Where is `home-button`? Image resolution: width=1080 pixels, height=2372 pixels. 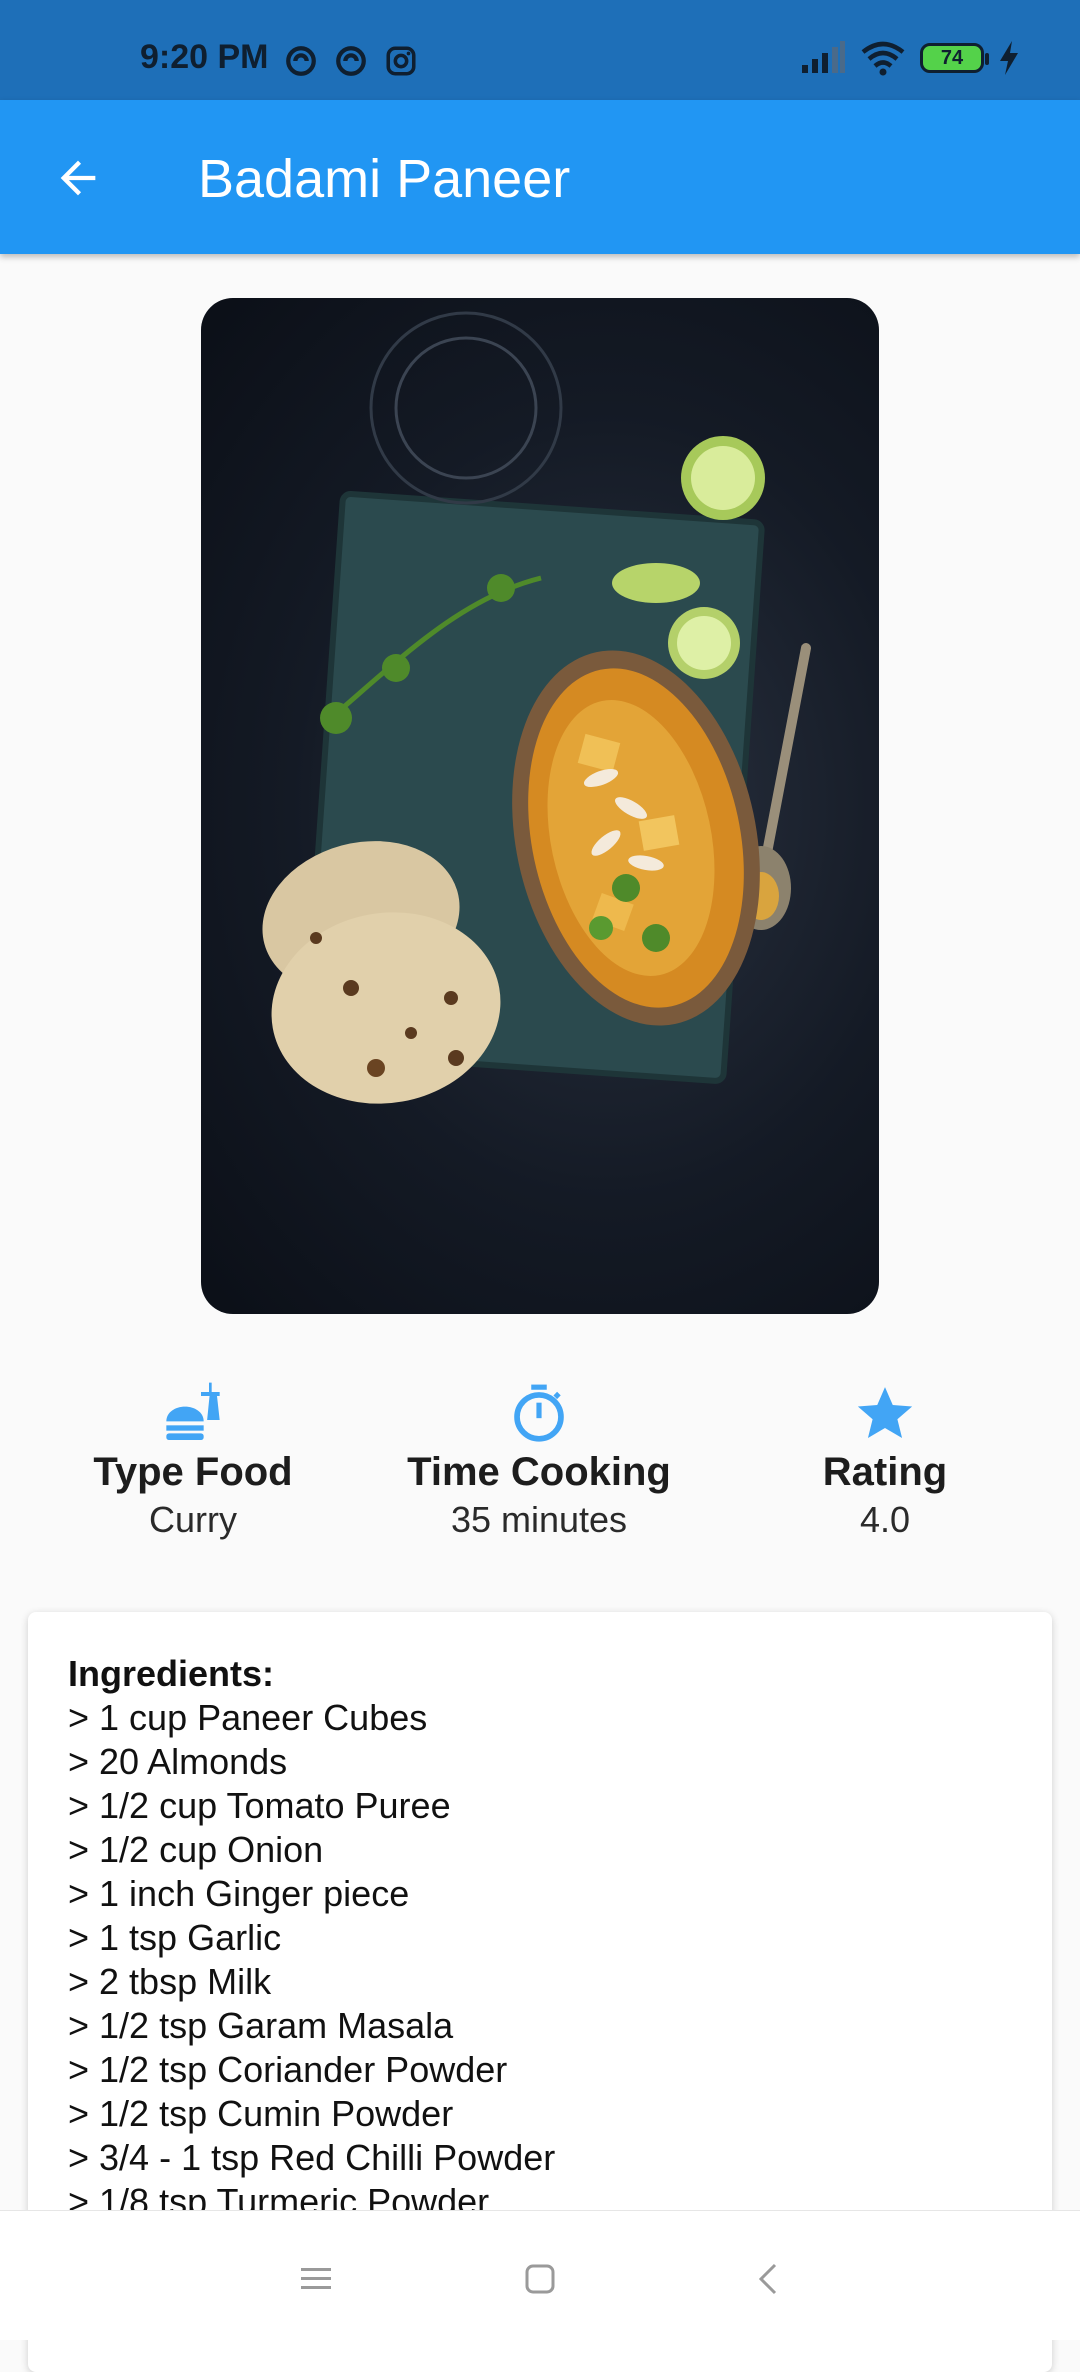 home-button is located at coordinates (540, 2279).